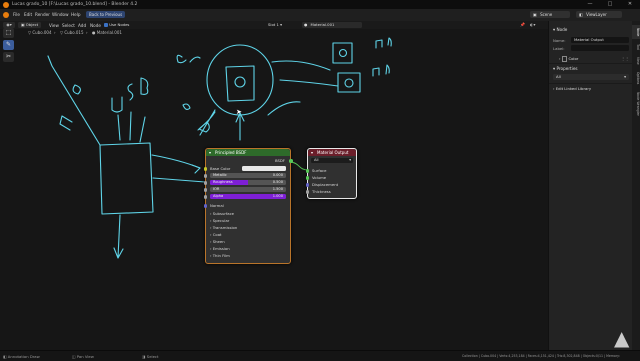 The width and height of the screenshot is (640, 361). I want to click on breadcrumb-material: Material.001, so click(109, 32).